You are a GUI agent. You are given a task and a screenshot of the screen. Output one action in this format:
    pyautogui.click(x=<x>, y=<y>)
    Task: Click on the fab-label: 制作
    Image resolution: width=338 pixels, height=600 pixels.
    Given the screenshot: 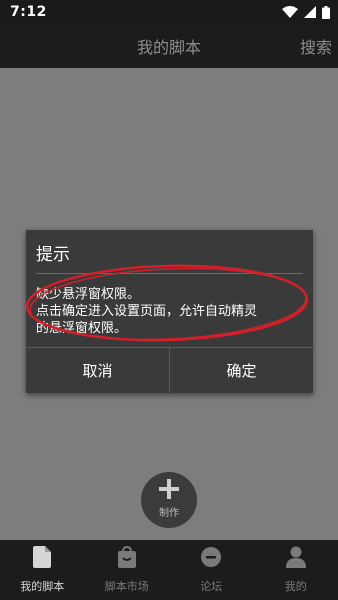 What is the action you would take?
    pyautogui.click(x=169, y=513)
    